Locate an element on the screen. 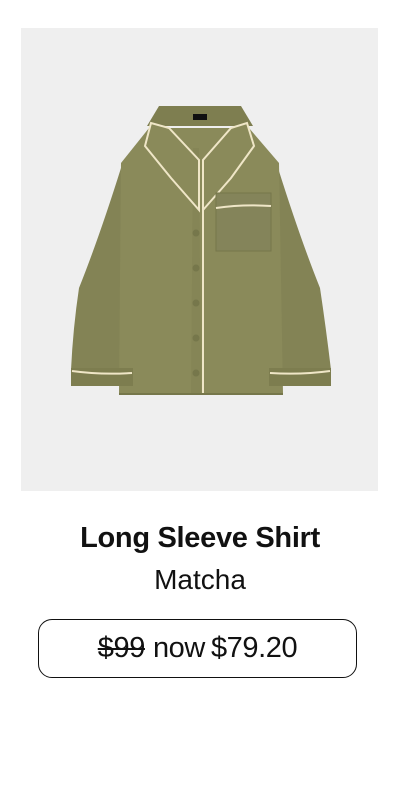 This screenshot has width=400, height=786. product-title: Long Sleeve Shirt is located at coordinates (200, 538).